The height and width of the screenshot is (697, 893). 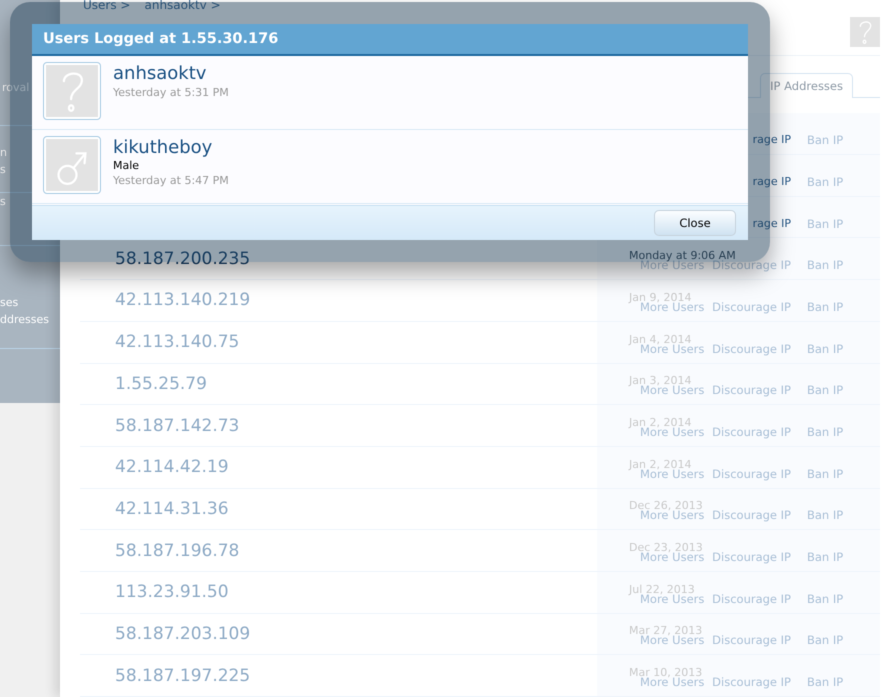 I want to click on ip-address: 58.187.142.73, so click(x=177, y=426).